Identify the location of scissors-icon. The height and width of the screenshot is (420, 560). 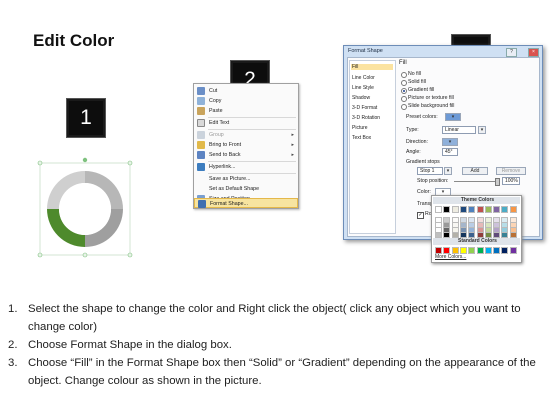
(201, 91).